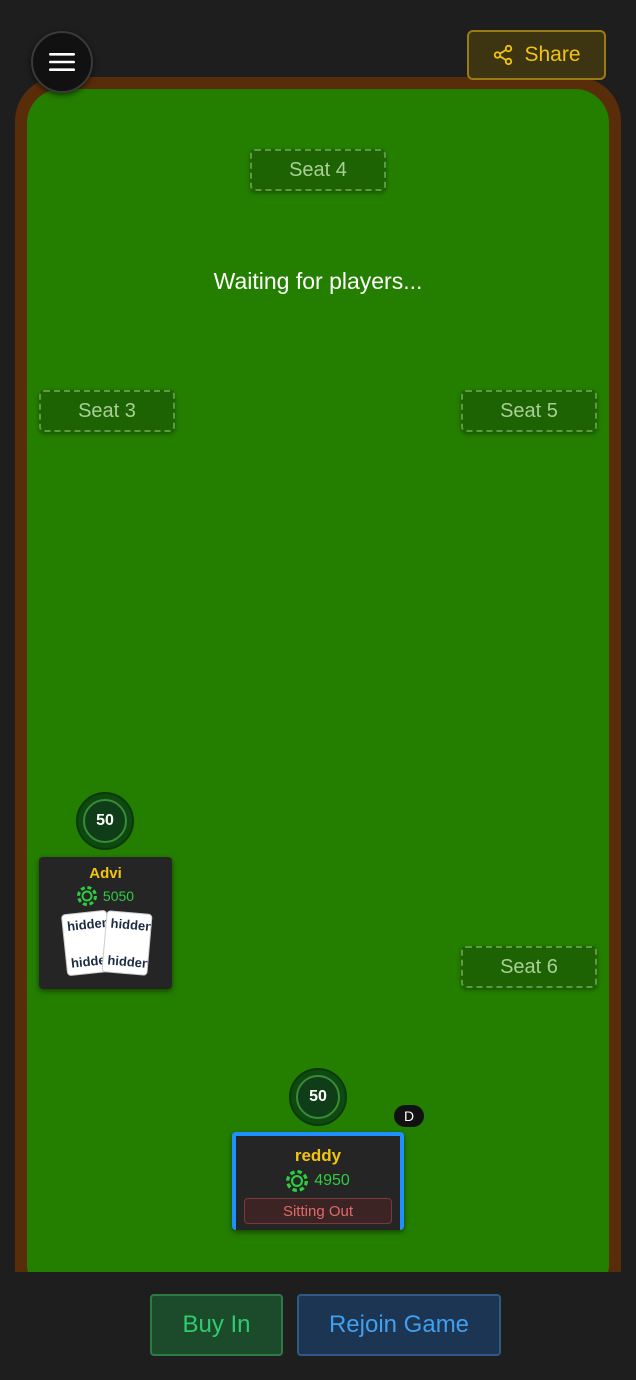 Image resolution: width=636 pixels, height=1380 pixels. I want to click on player-box-advi: Advi 5050 hidden hidden hidden hidden, so click(105, 923).